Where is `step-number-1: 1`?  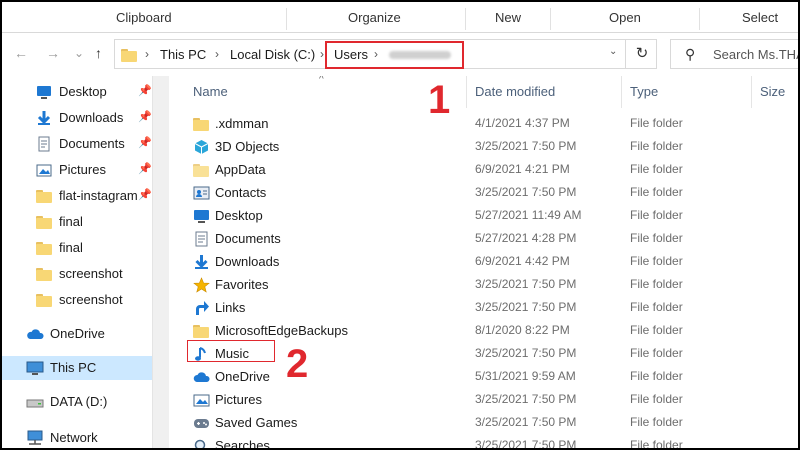
step-number-1: 1 is located at coordinates (439, 100).